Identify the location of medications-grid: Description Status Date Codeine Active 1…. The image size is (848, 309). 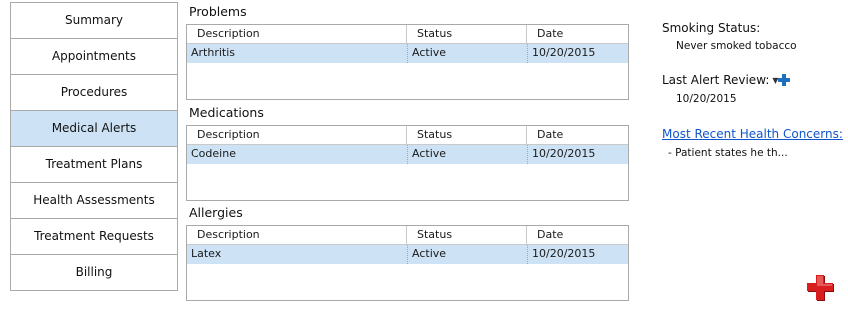
(407, 163).